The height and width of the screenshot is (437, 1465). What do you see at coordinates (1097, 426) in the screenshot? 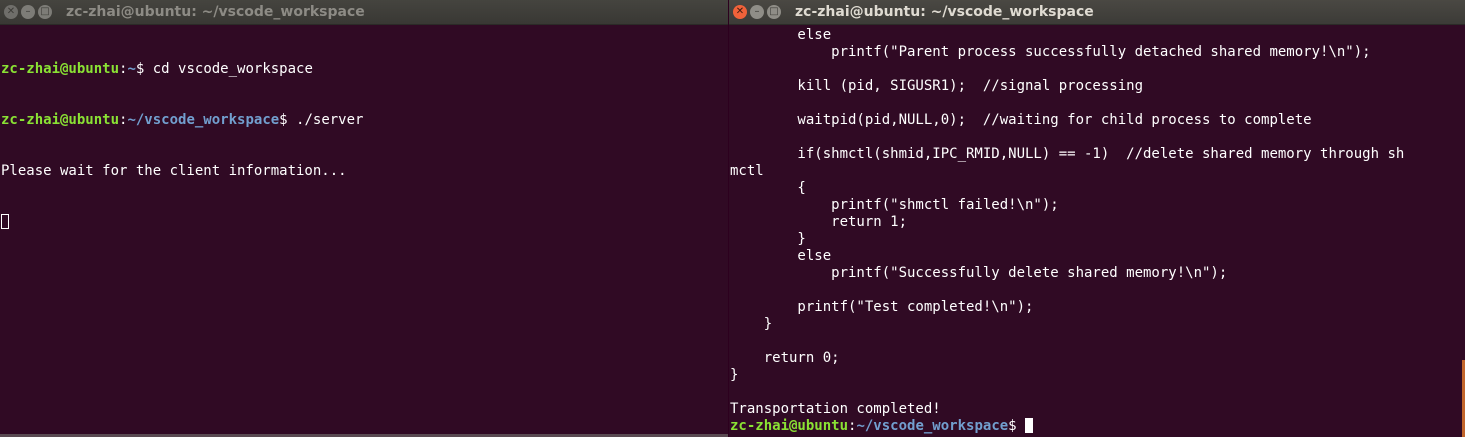
I see `prompt-line: zc-zhai@ubuntu:~/vscode_workspace$` at bounding box center [1097, 426].